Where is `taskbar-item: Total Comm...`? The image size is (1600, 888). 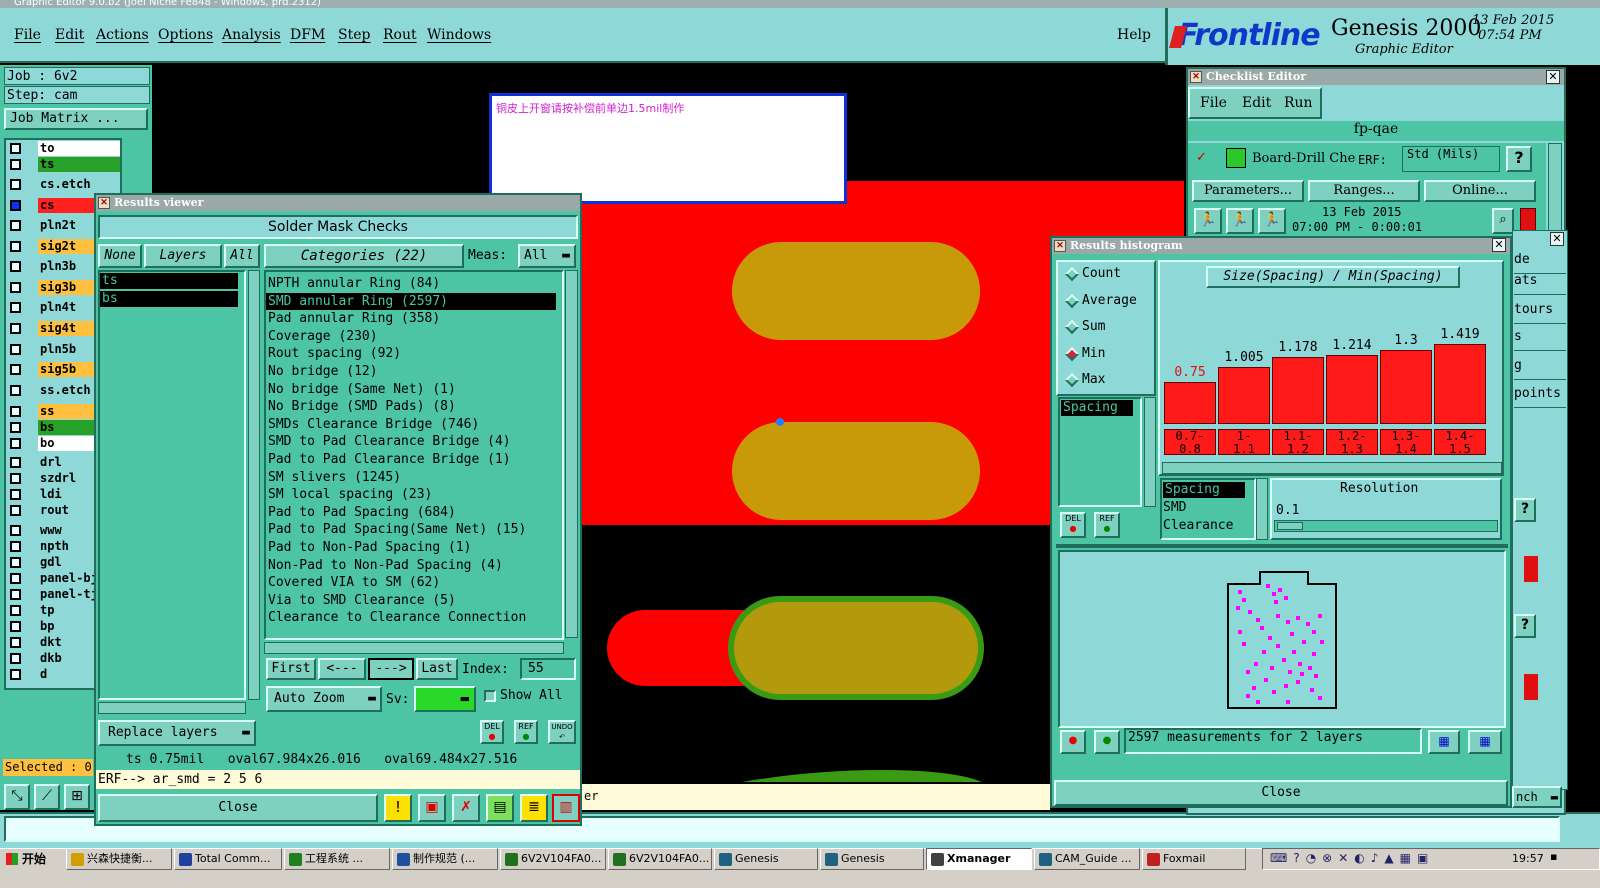 taskbar-item: Total Comm... is located at coordinates (228, 859).